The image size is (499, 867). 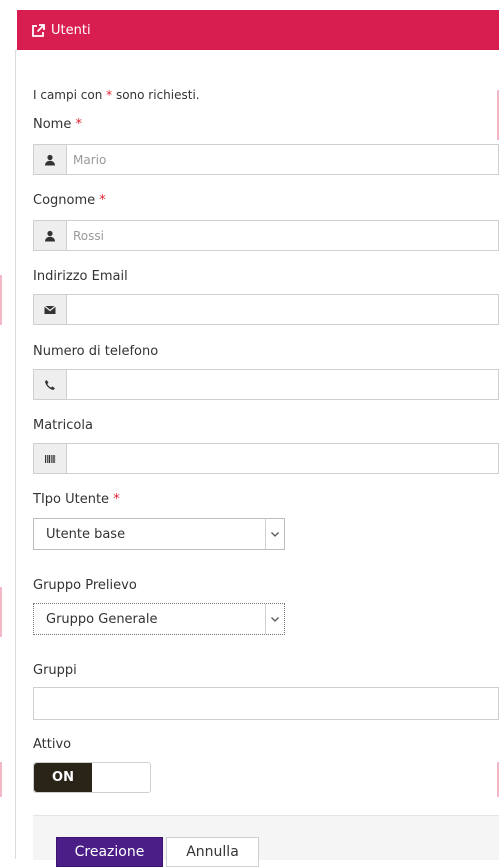 What do you see at coordinates (258, 30) in the screenshot?
I see `panel-header: Utenti` at bounding box center [258, 30].